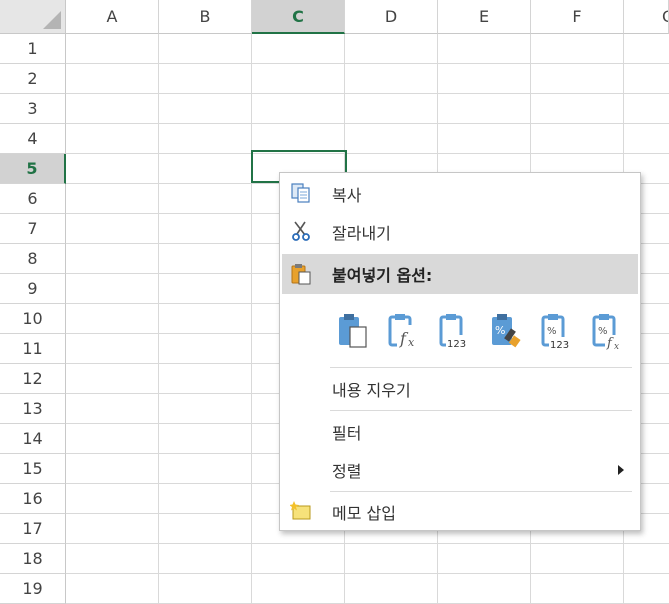  Describe the element at coordinates (33, 139) in the screenshot. I see `row-header-4: 4` at that location.